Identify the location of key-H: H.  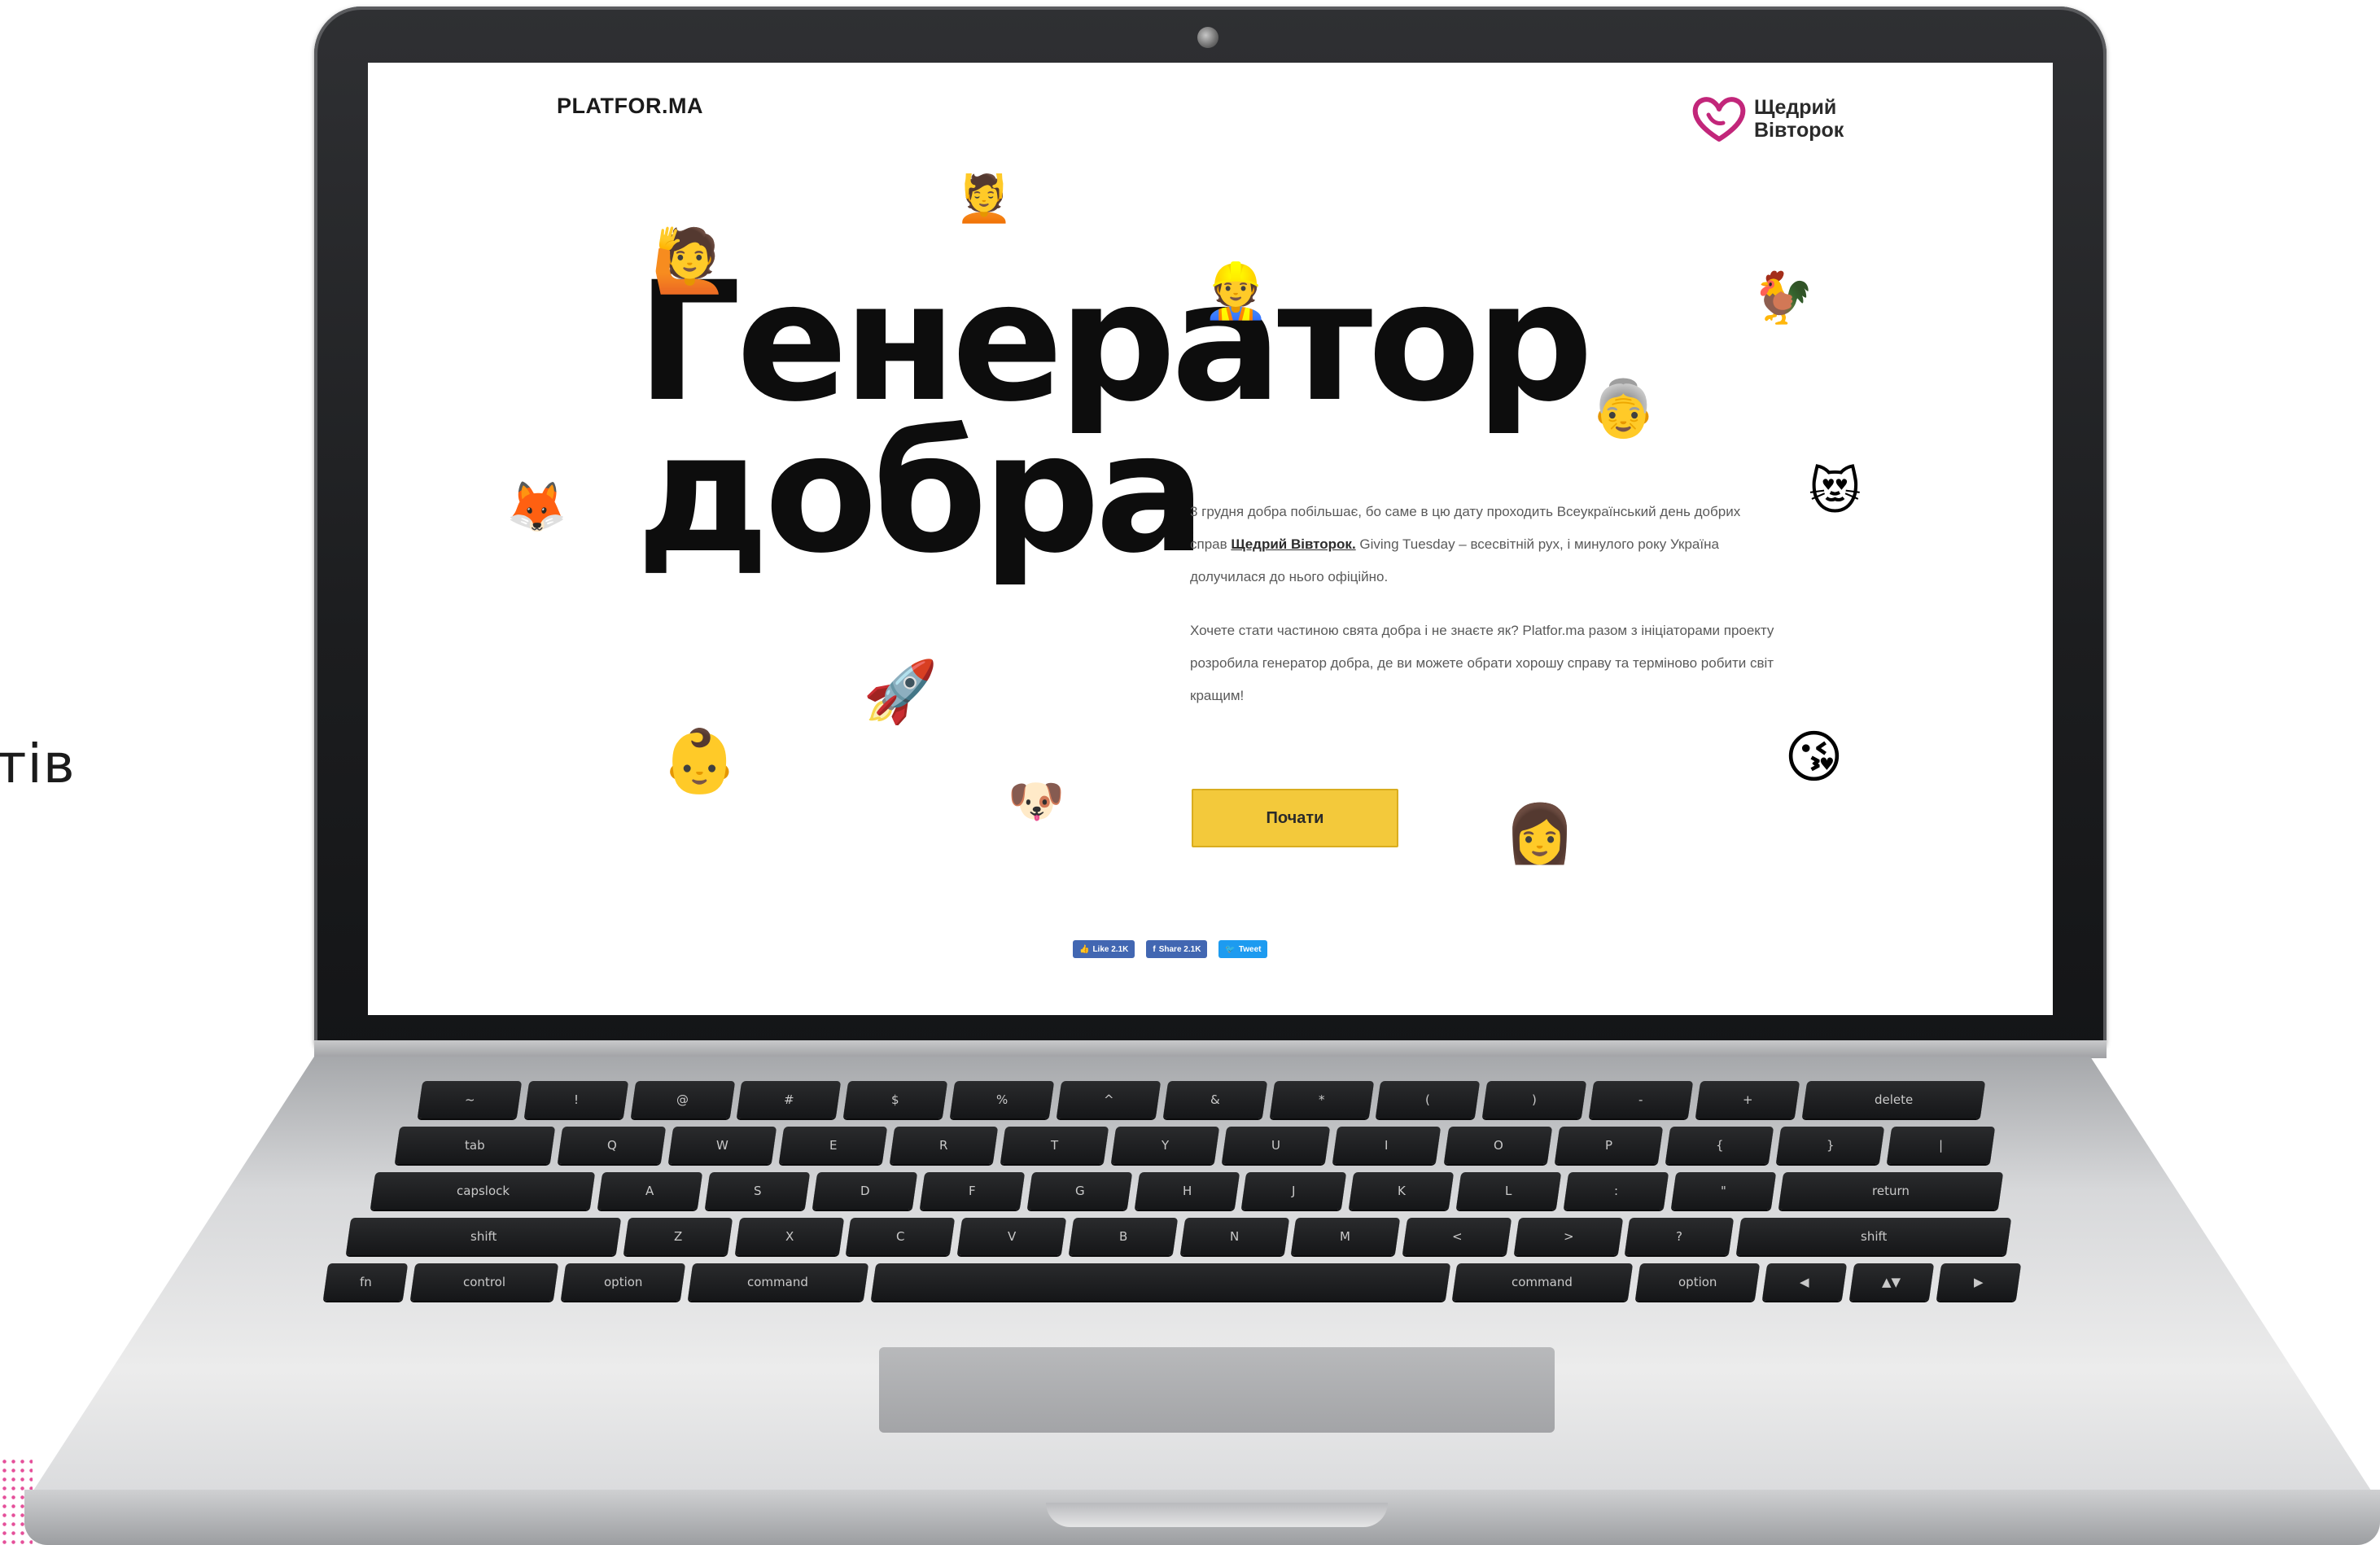
(1187, 1191).